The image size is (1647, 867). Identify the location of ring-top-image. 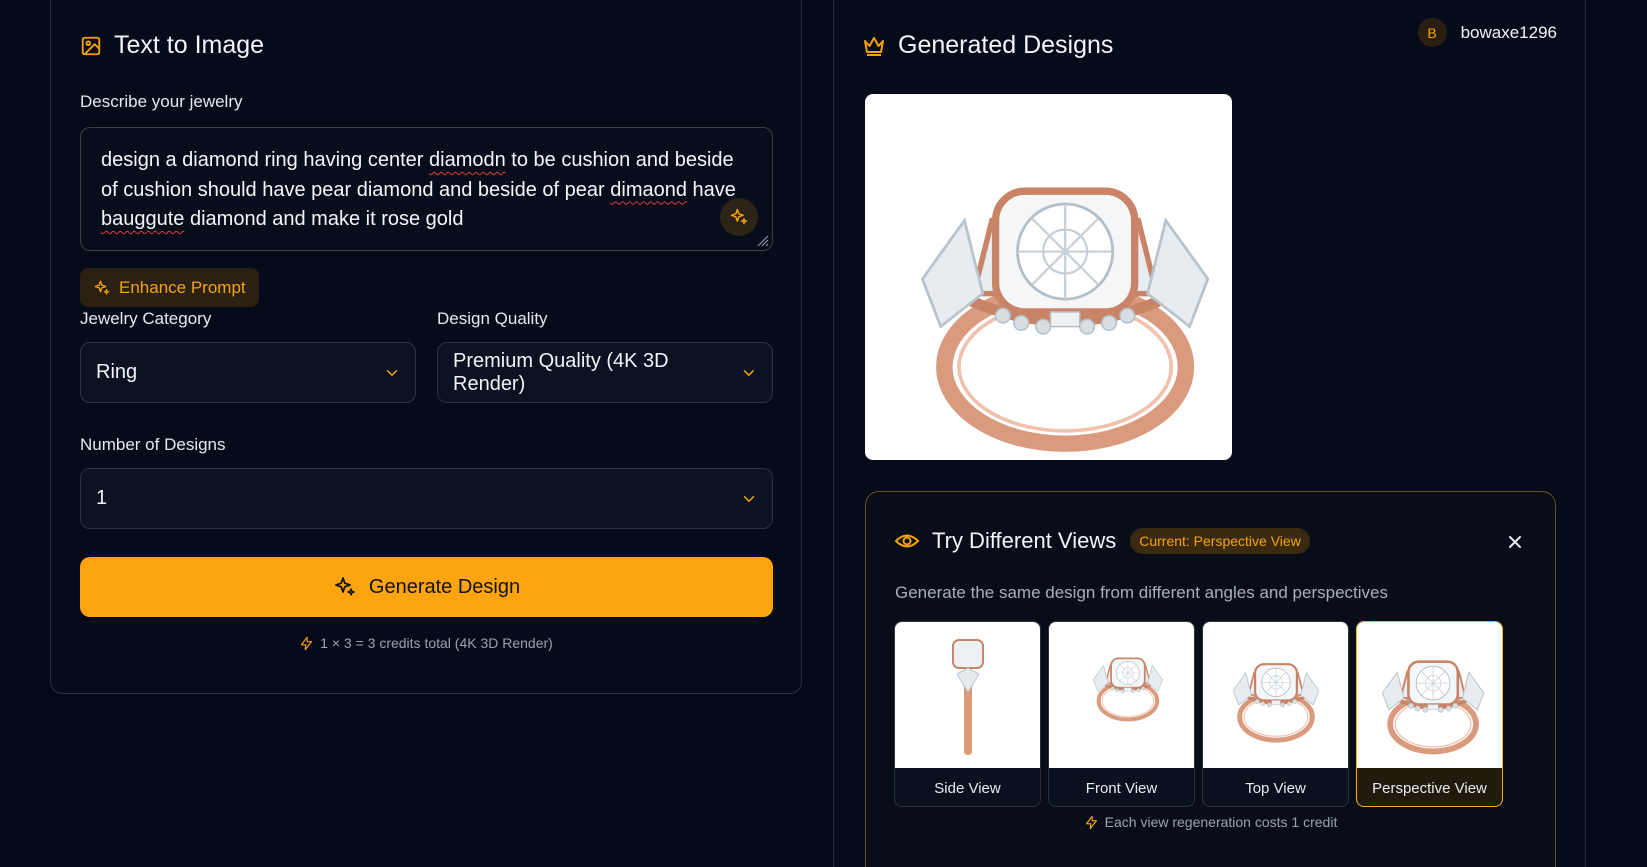
(1276, 695).